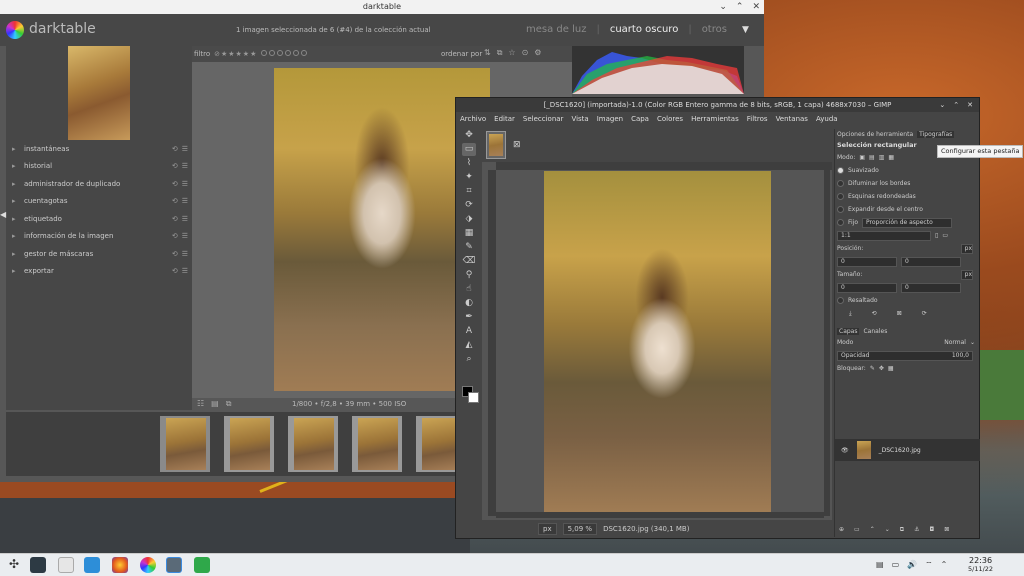 The image size is (1024, 576). What do you see at coordinates (580, 529) in the screenshot?
I see `zoom-select: 5,09 %` at bounding box center [580, 529].